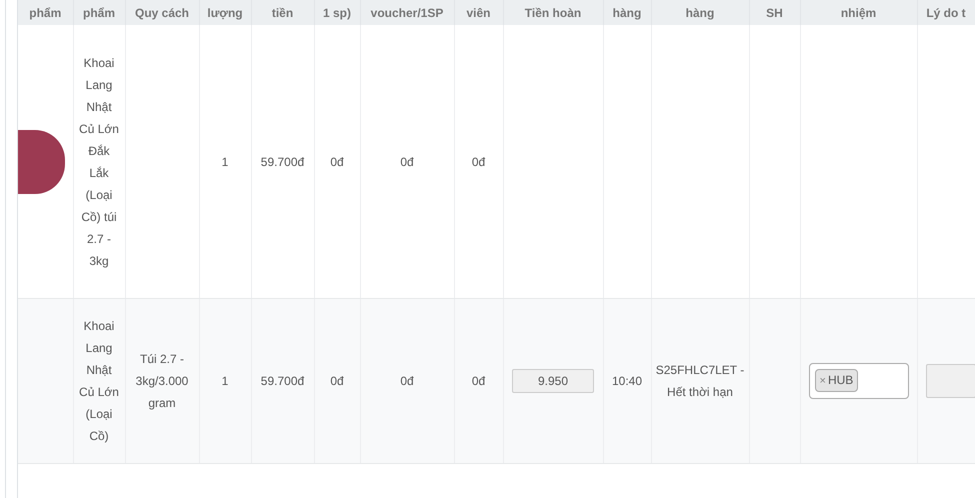  What do you see at coordinates (627, 381) in the screenshot?
I see `table-cell: 10:40` at bounding box center [627, 381].